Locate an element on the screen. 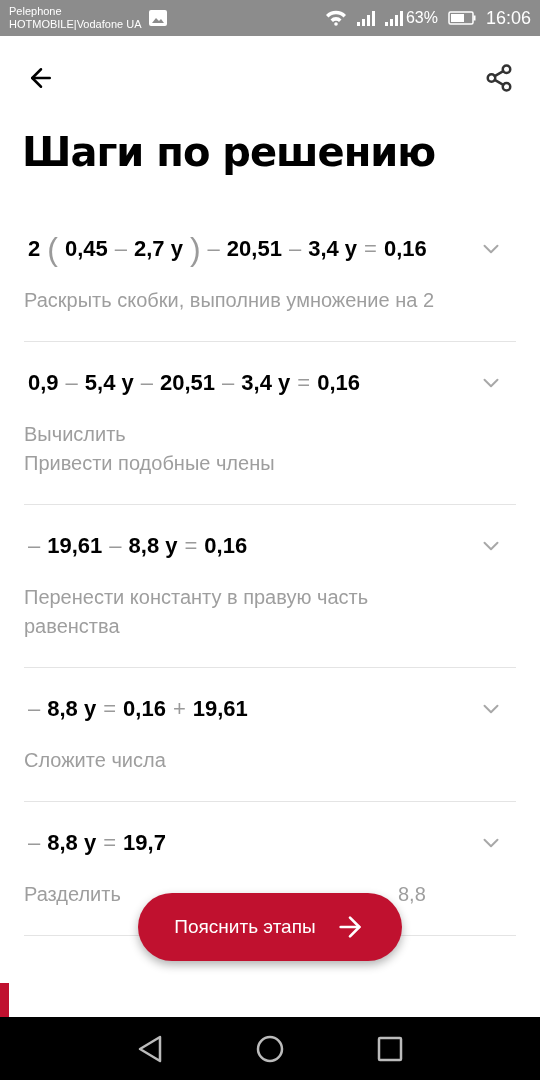 The image size is (540, 1080). page-title: Шаги по решению is located at coordinates (229, 152).